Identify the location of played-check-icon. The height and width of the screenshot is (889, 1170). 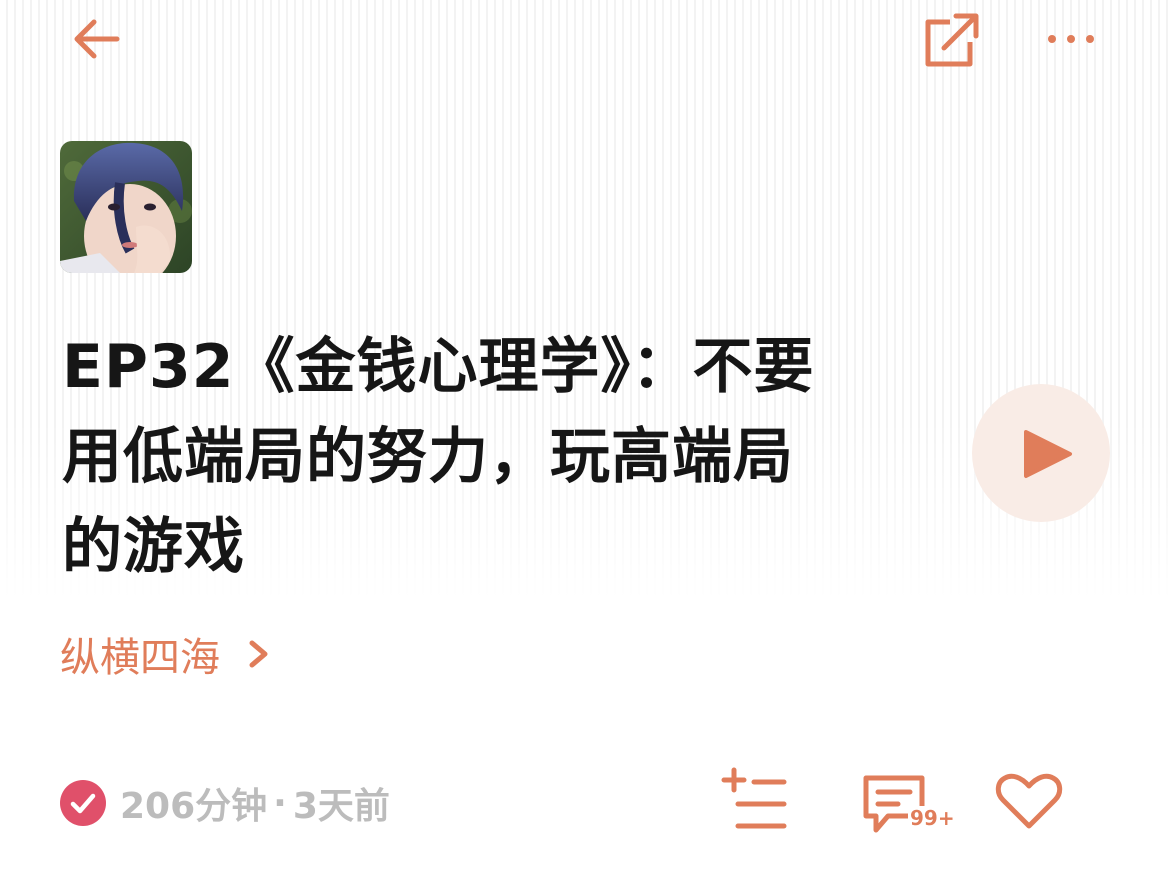
(83, 803).